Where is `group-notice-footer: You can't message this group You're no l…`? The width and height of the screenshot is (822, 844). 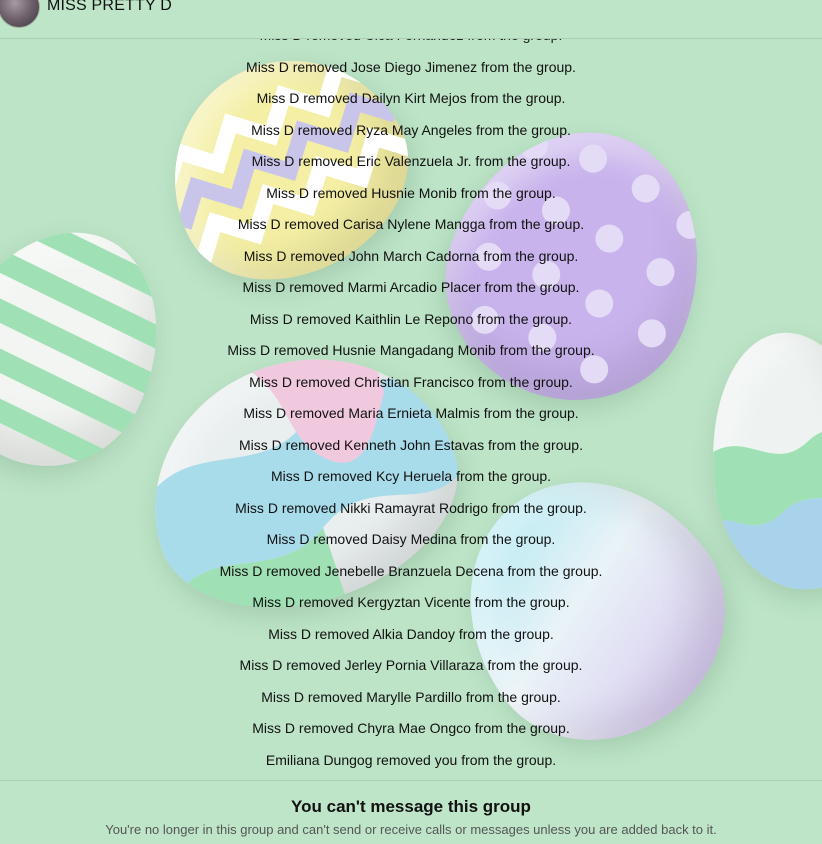 group-notice-footer: You can't message this group You're no l… is located at coordinates (411, 812).